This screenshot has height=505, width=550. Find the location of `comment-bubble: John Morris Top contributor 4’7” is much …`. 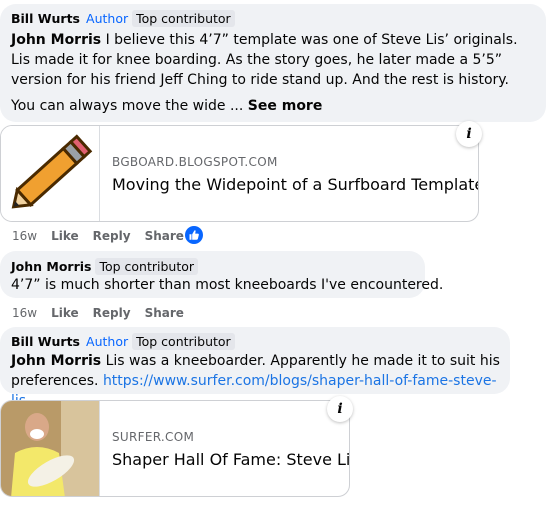

comment-bubble: John Morris Top contributor 4’7” is much … is located at coordinates (221, 274).